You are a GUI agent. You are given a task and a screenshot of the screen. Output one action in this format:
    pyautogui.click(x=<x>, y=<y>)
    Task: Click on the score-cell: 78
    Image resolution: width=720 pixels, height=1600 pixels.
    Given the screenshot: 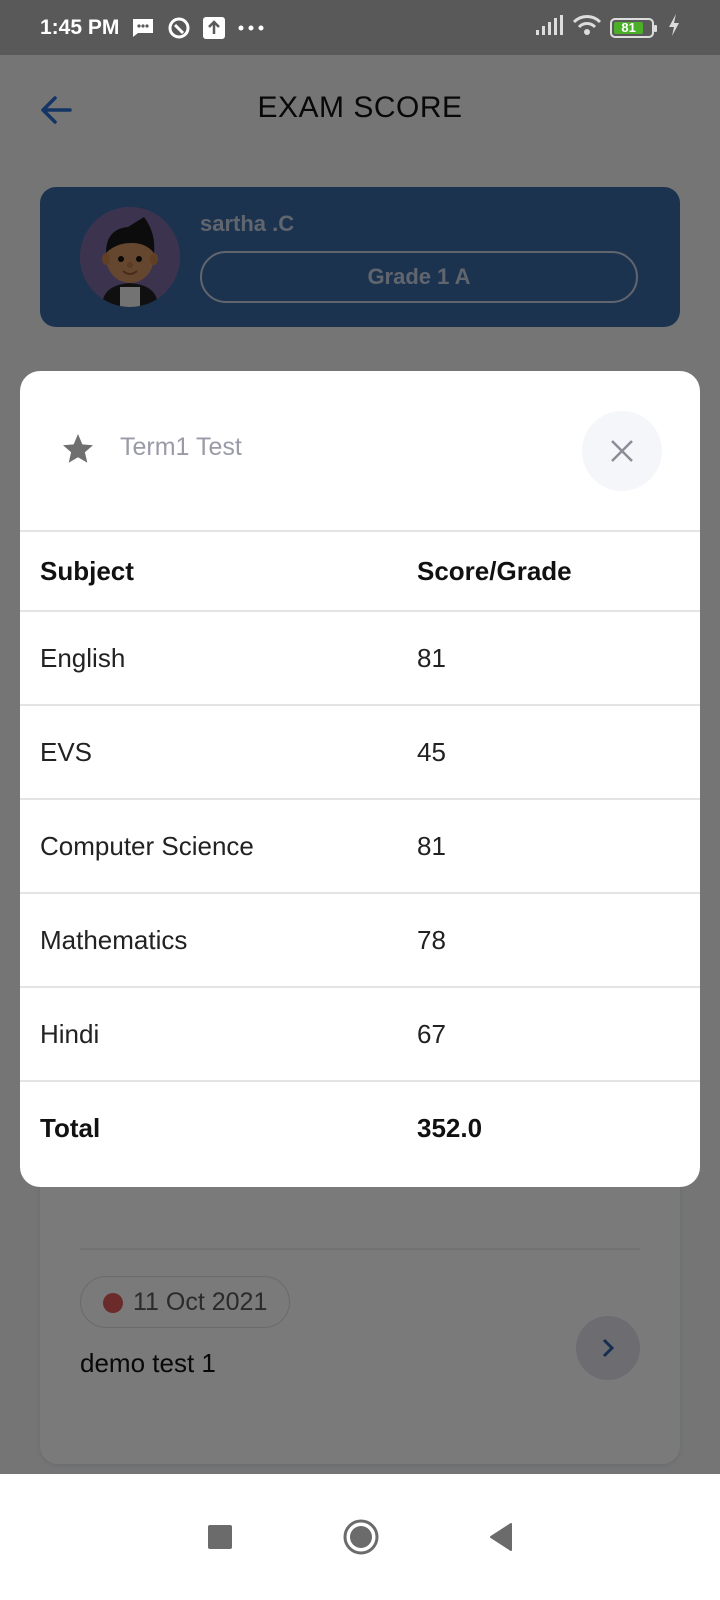 What is the action you would take?
    pyautogui.click(x=431, y=939)
    